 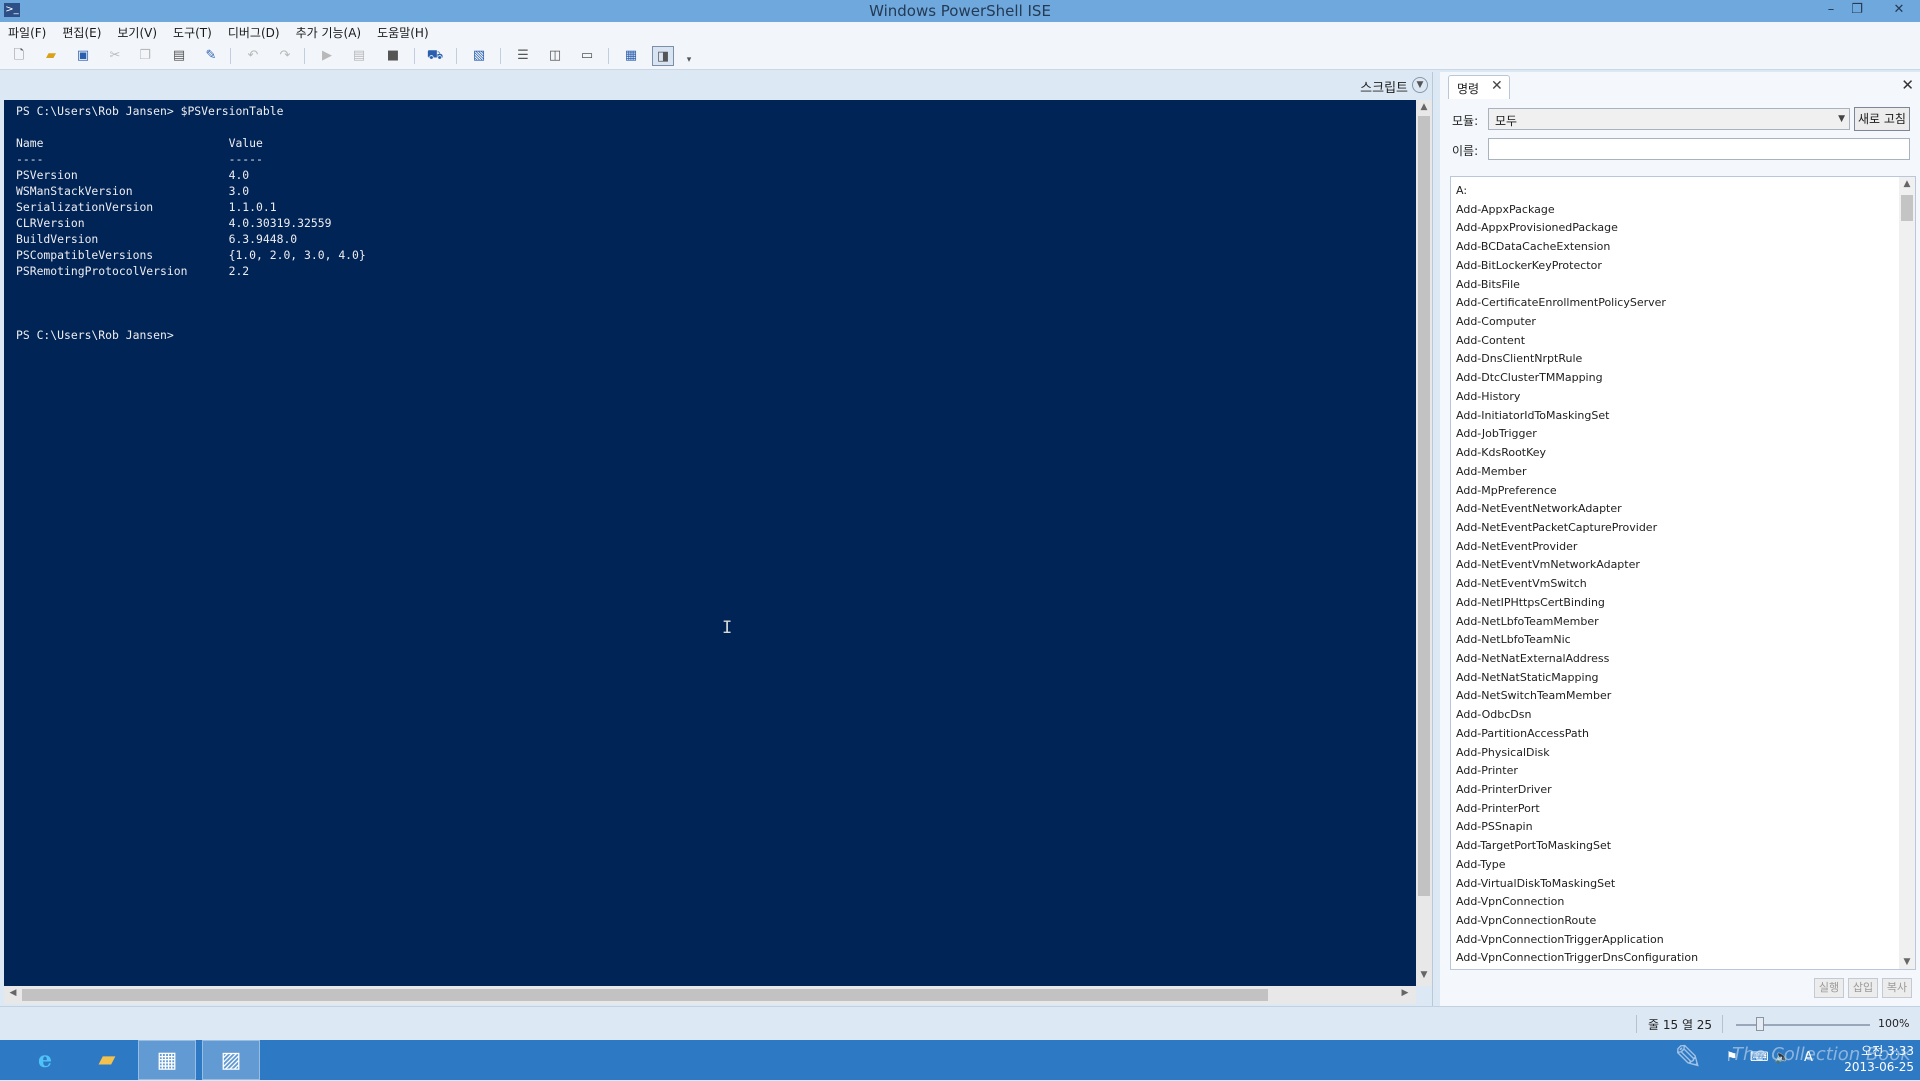 I want to click on scroll-left-icon: ◀, so click(x=13, y=995).